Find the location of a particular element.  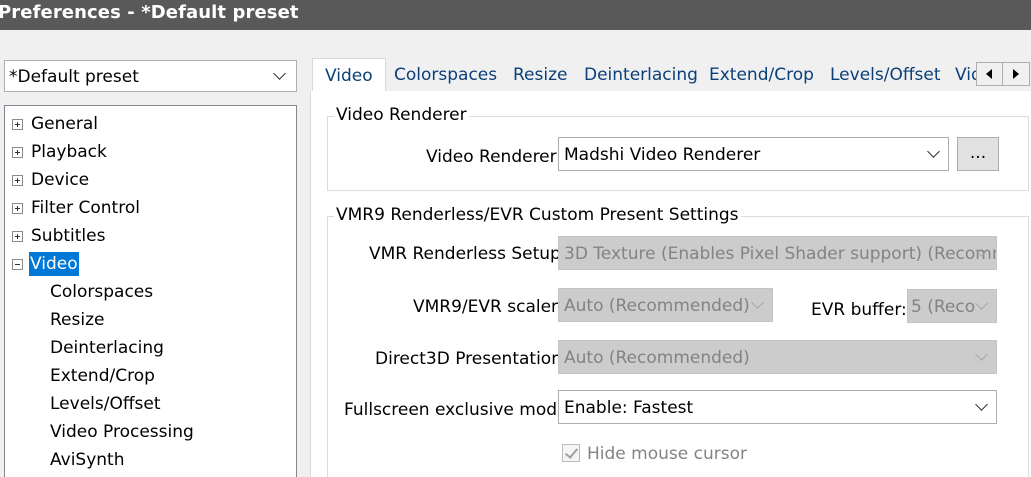

tree-item-label: Deinterlacing is located at coordinates (107, 348).